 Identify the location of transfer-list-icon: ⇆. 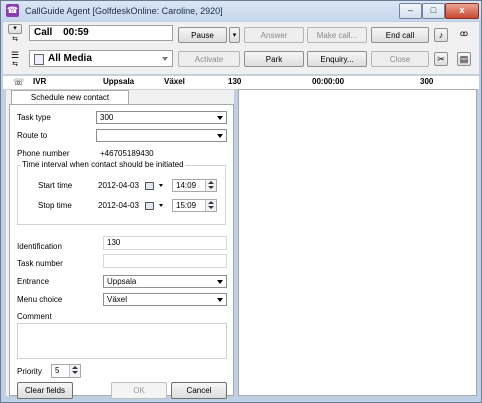
(15, 41).